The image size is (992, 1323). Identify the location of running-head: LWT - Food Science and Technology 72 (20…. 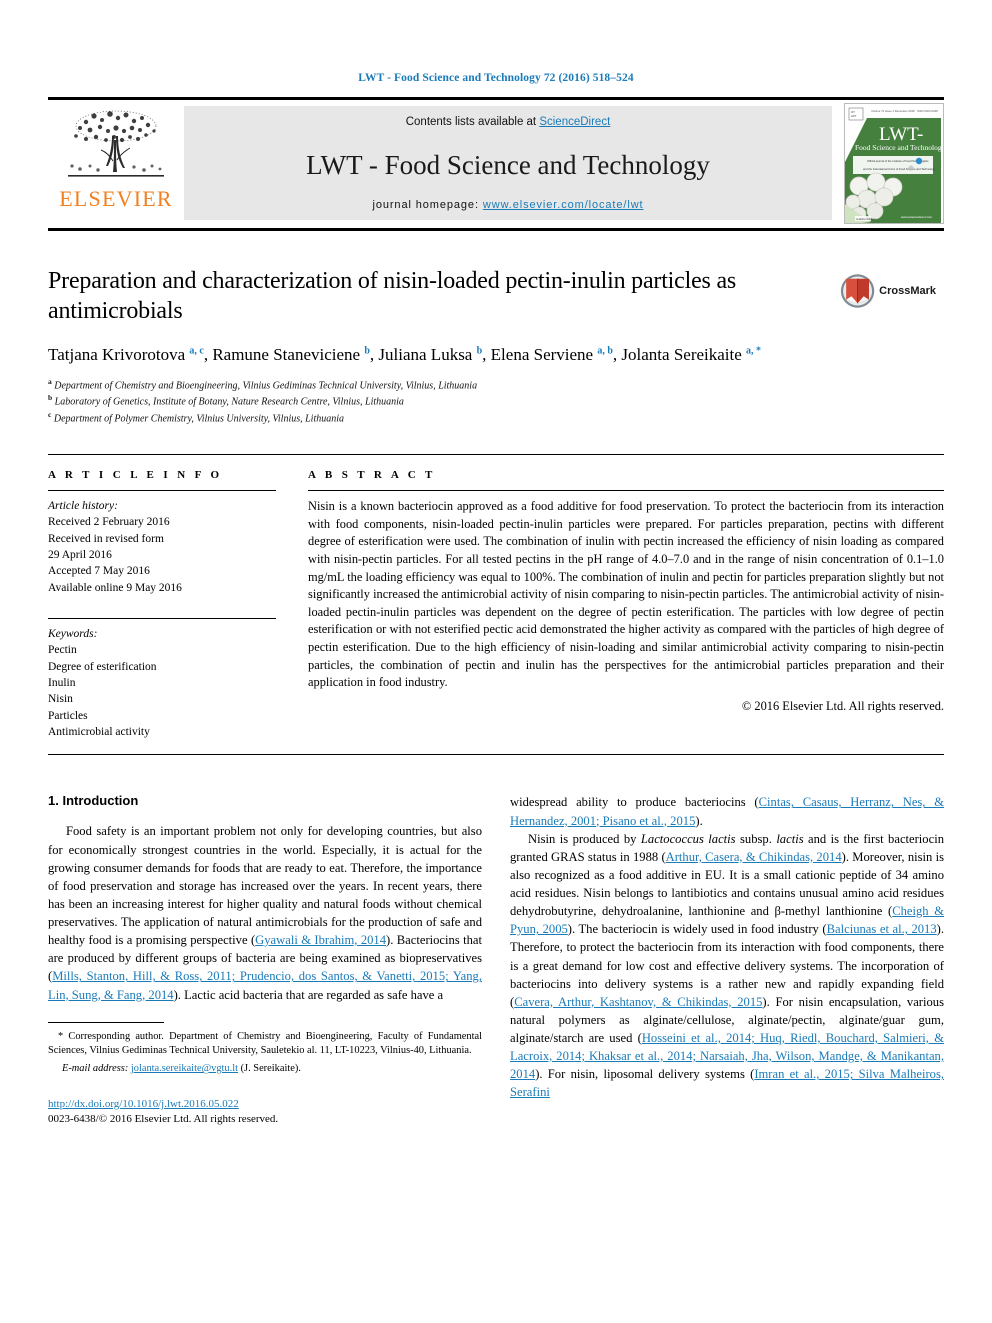
(496, 78).